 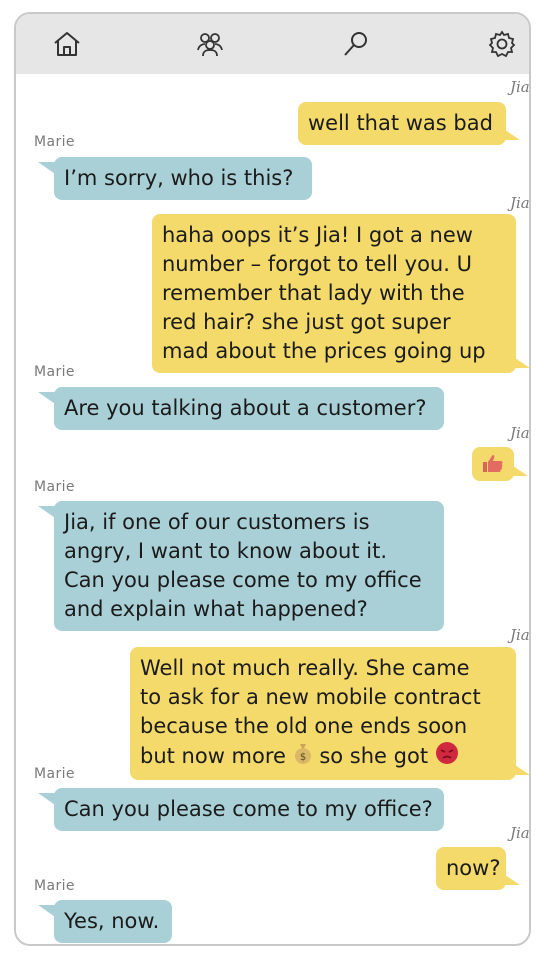 What do you see at coordinates (447, 757) in the screenshot?
I see `angry-face-icon` at bounding box center [447, 757].